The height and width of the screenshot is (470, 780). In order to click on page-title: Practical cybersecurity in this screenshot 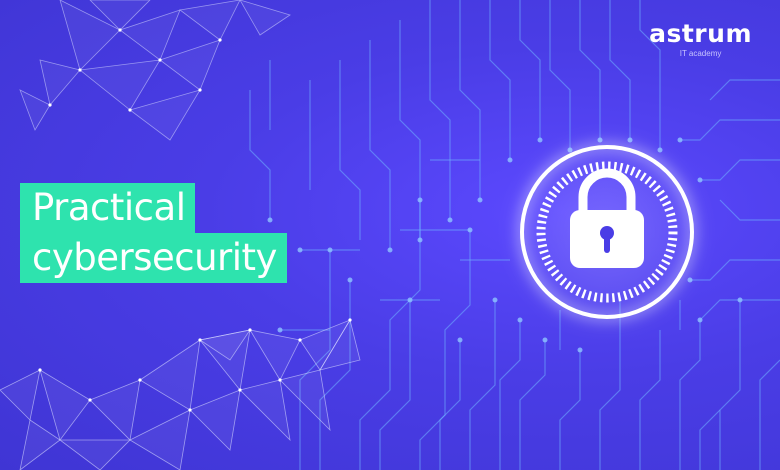, I will do `click(153, 233)`.